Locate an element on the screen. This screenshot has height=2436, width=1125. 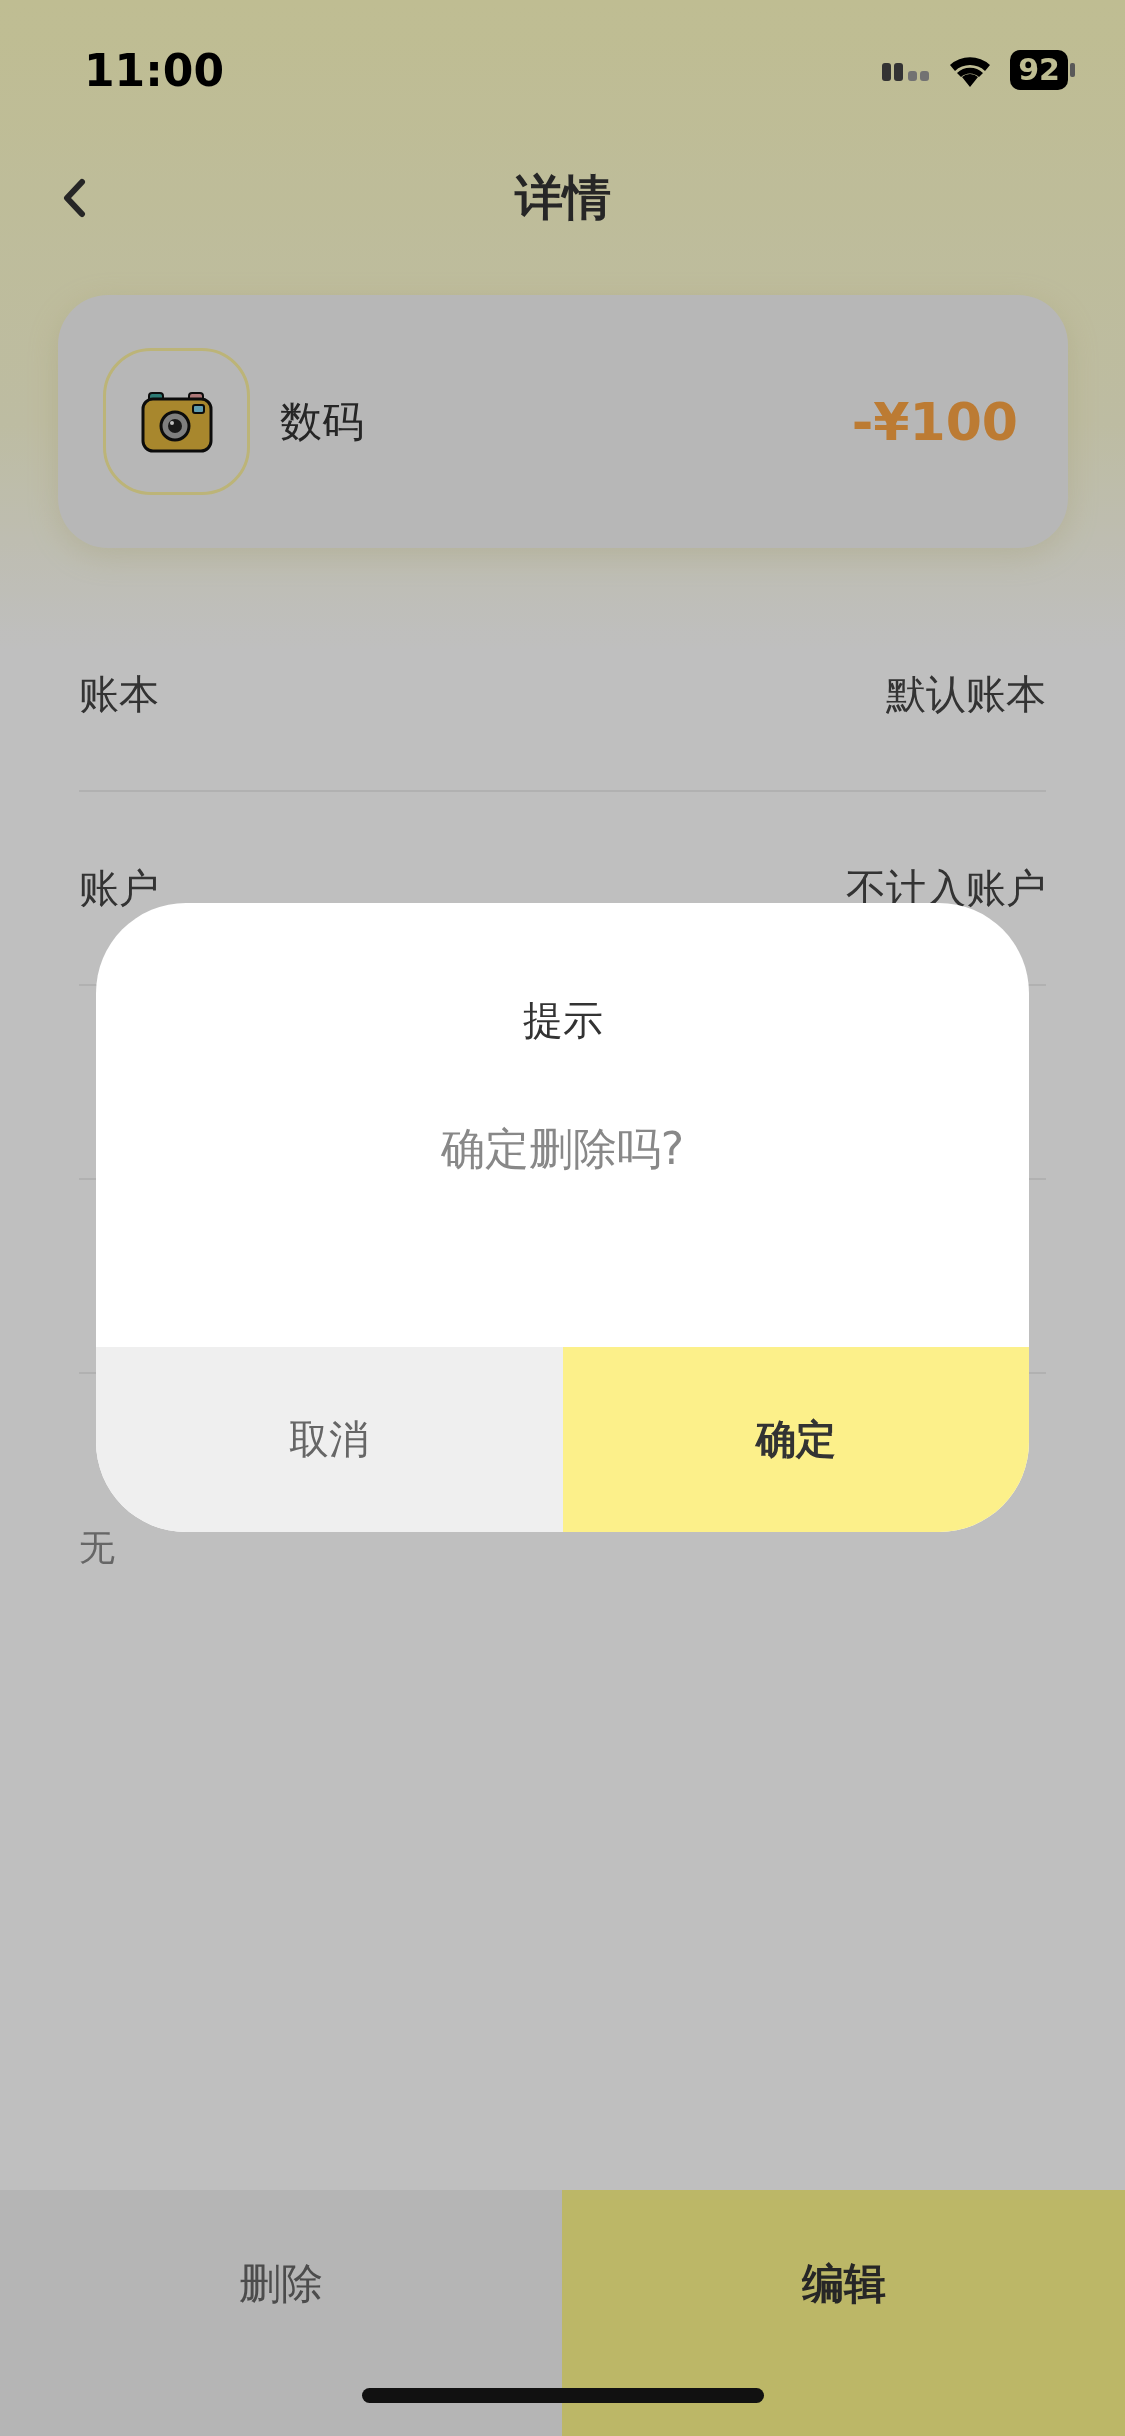
row-label: 账户 is located at coordinates (119, 888).